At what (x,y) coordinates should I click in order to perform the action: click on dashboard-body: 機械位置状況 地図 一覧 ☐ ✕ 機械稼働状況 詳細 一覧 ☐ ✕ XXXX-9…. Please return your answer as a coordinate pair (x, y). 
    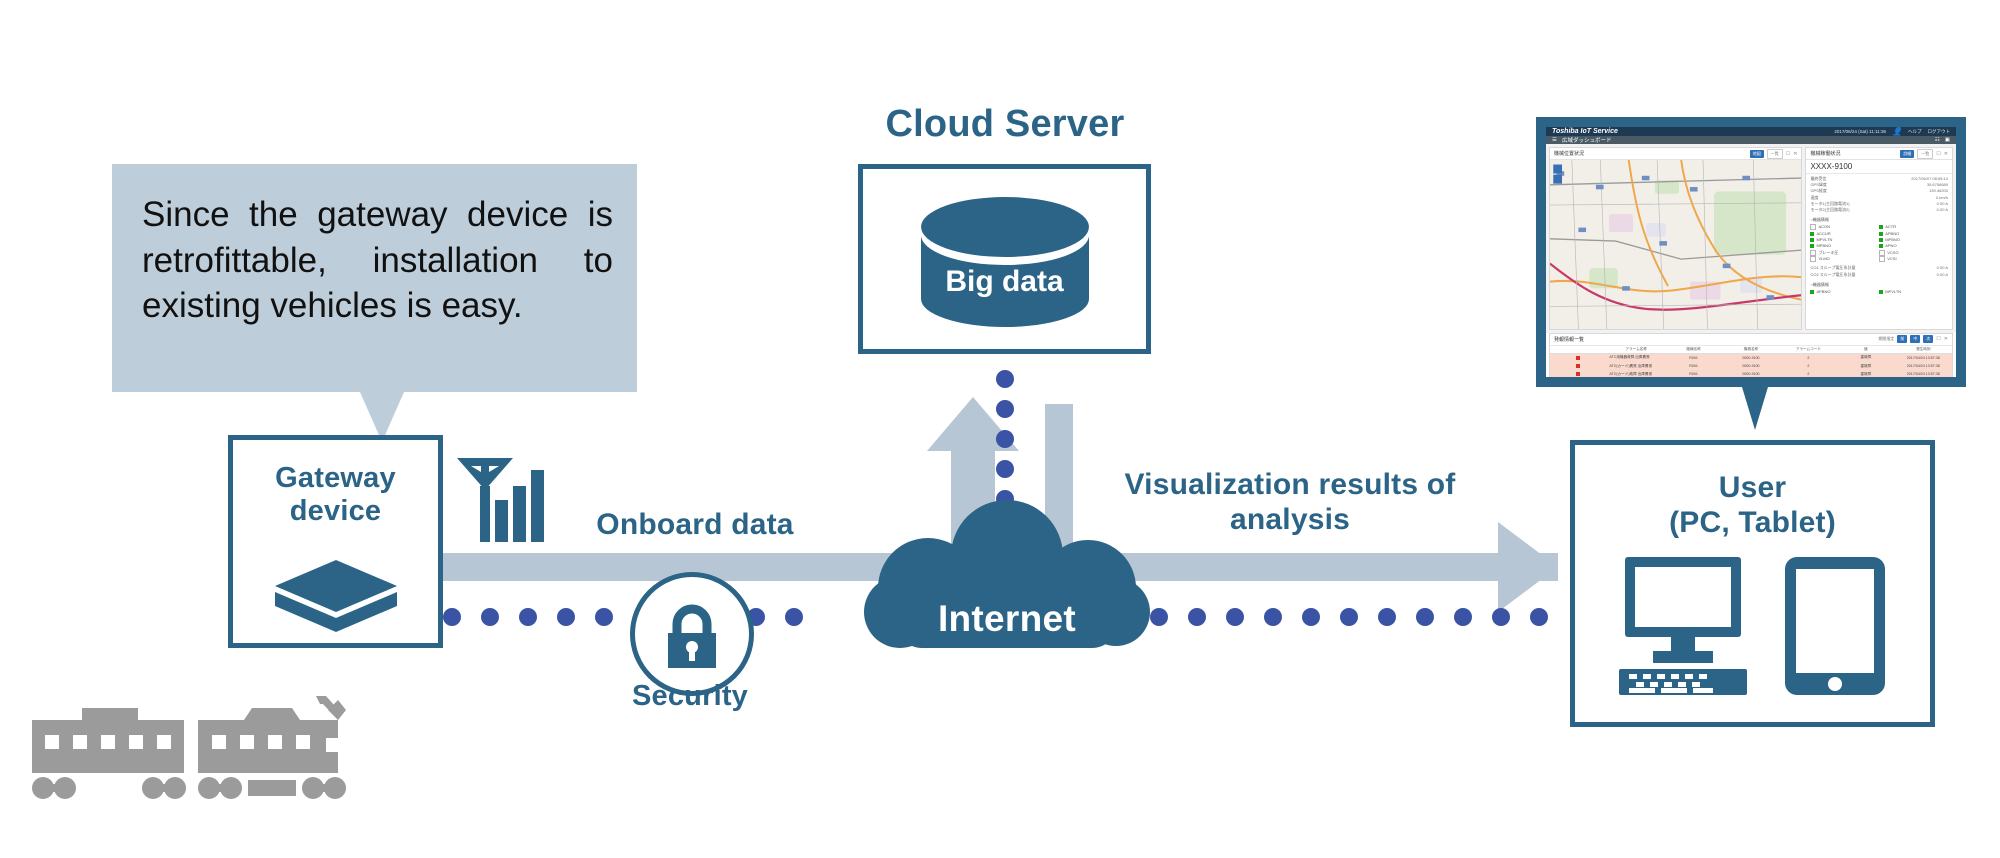
    Looking at the image, I should click on (1751, 238).